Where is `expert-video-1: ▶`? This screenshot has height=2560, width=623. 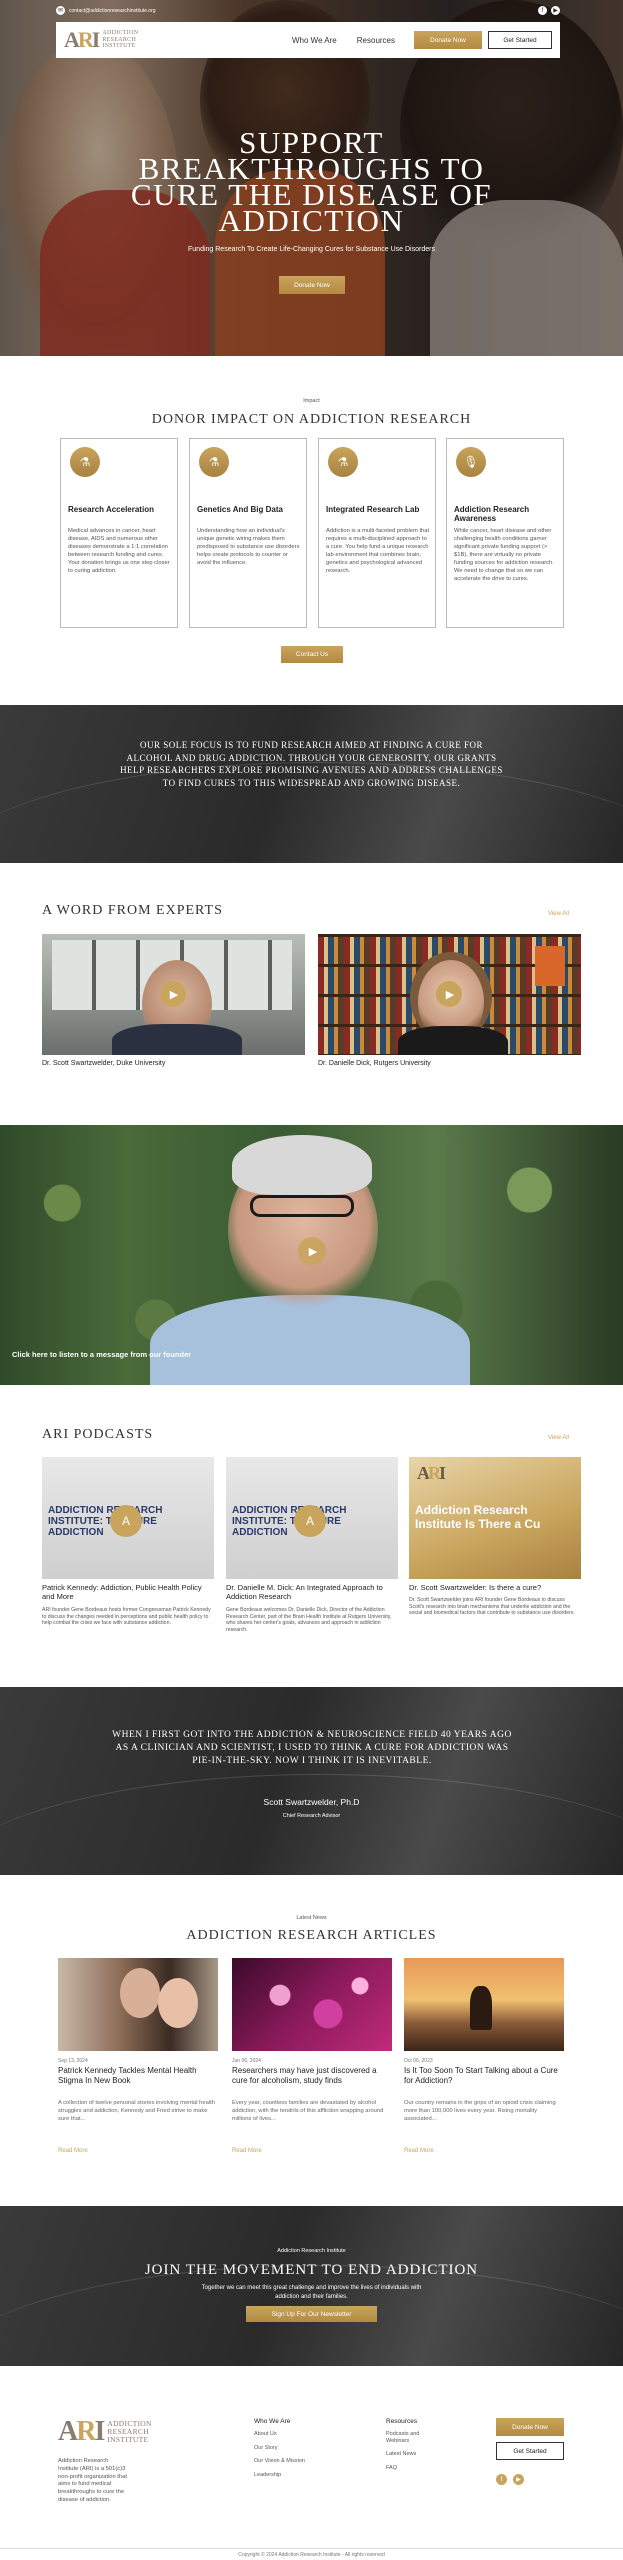 expert-video-1: ▶ is located at coordinates (173, 994).